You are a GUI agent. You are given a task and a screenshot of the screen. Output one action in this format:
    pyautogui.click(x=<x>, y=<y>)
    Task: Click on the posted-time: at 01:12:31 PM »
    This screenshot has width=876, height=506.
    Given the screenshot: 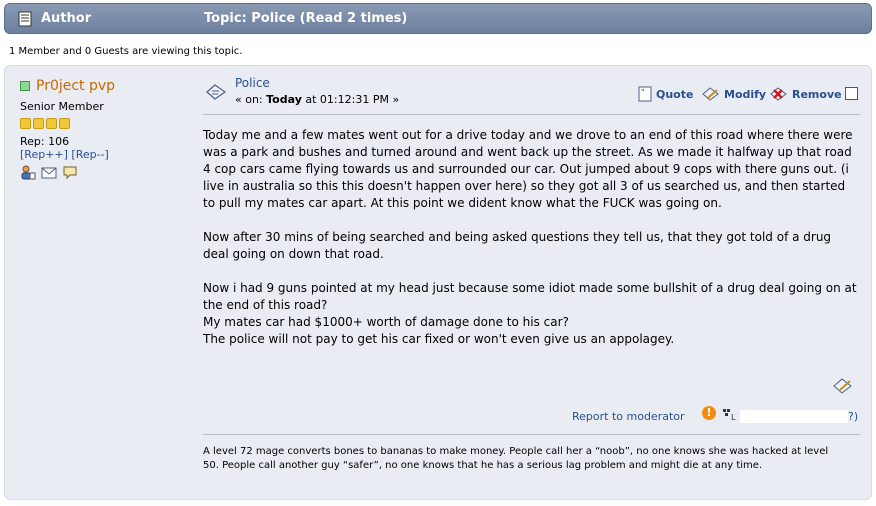 What is the action you would take?
    pyautogui.click(x=350, y=99)
    